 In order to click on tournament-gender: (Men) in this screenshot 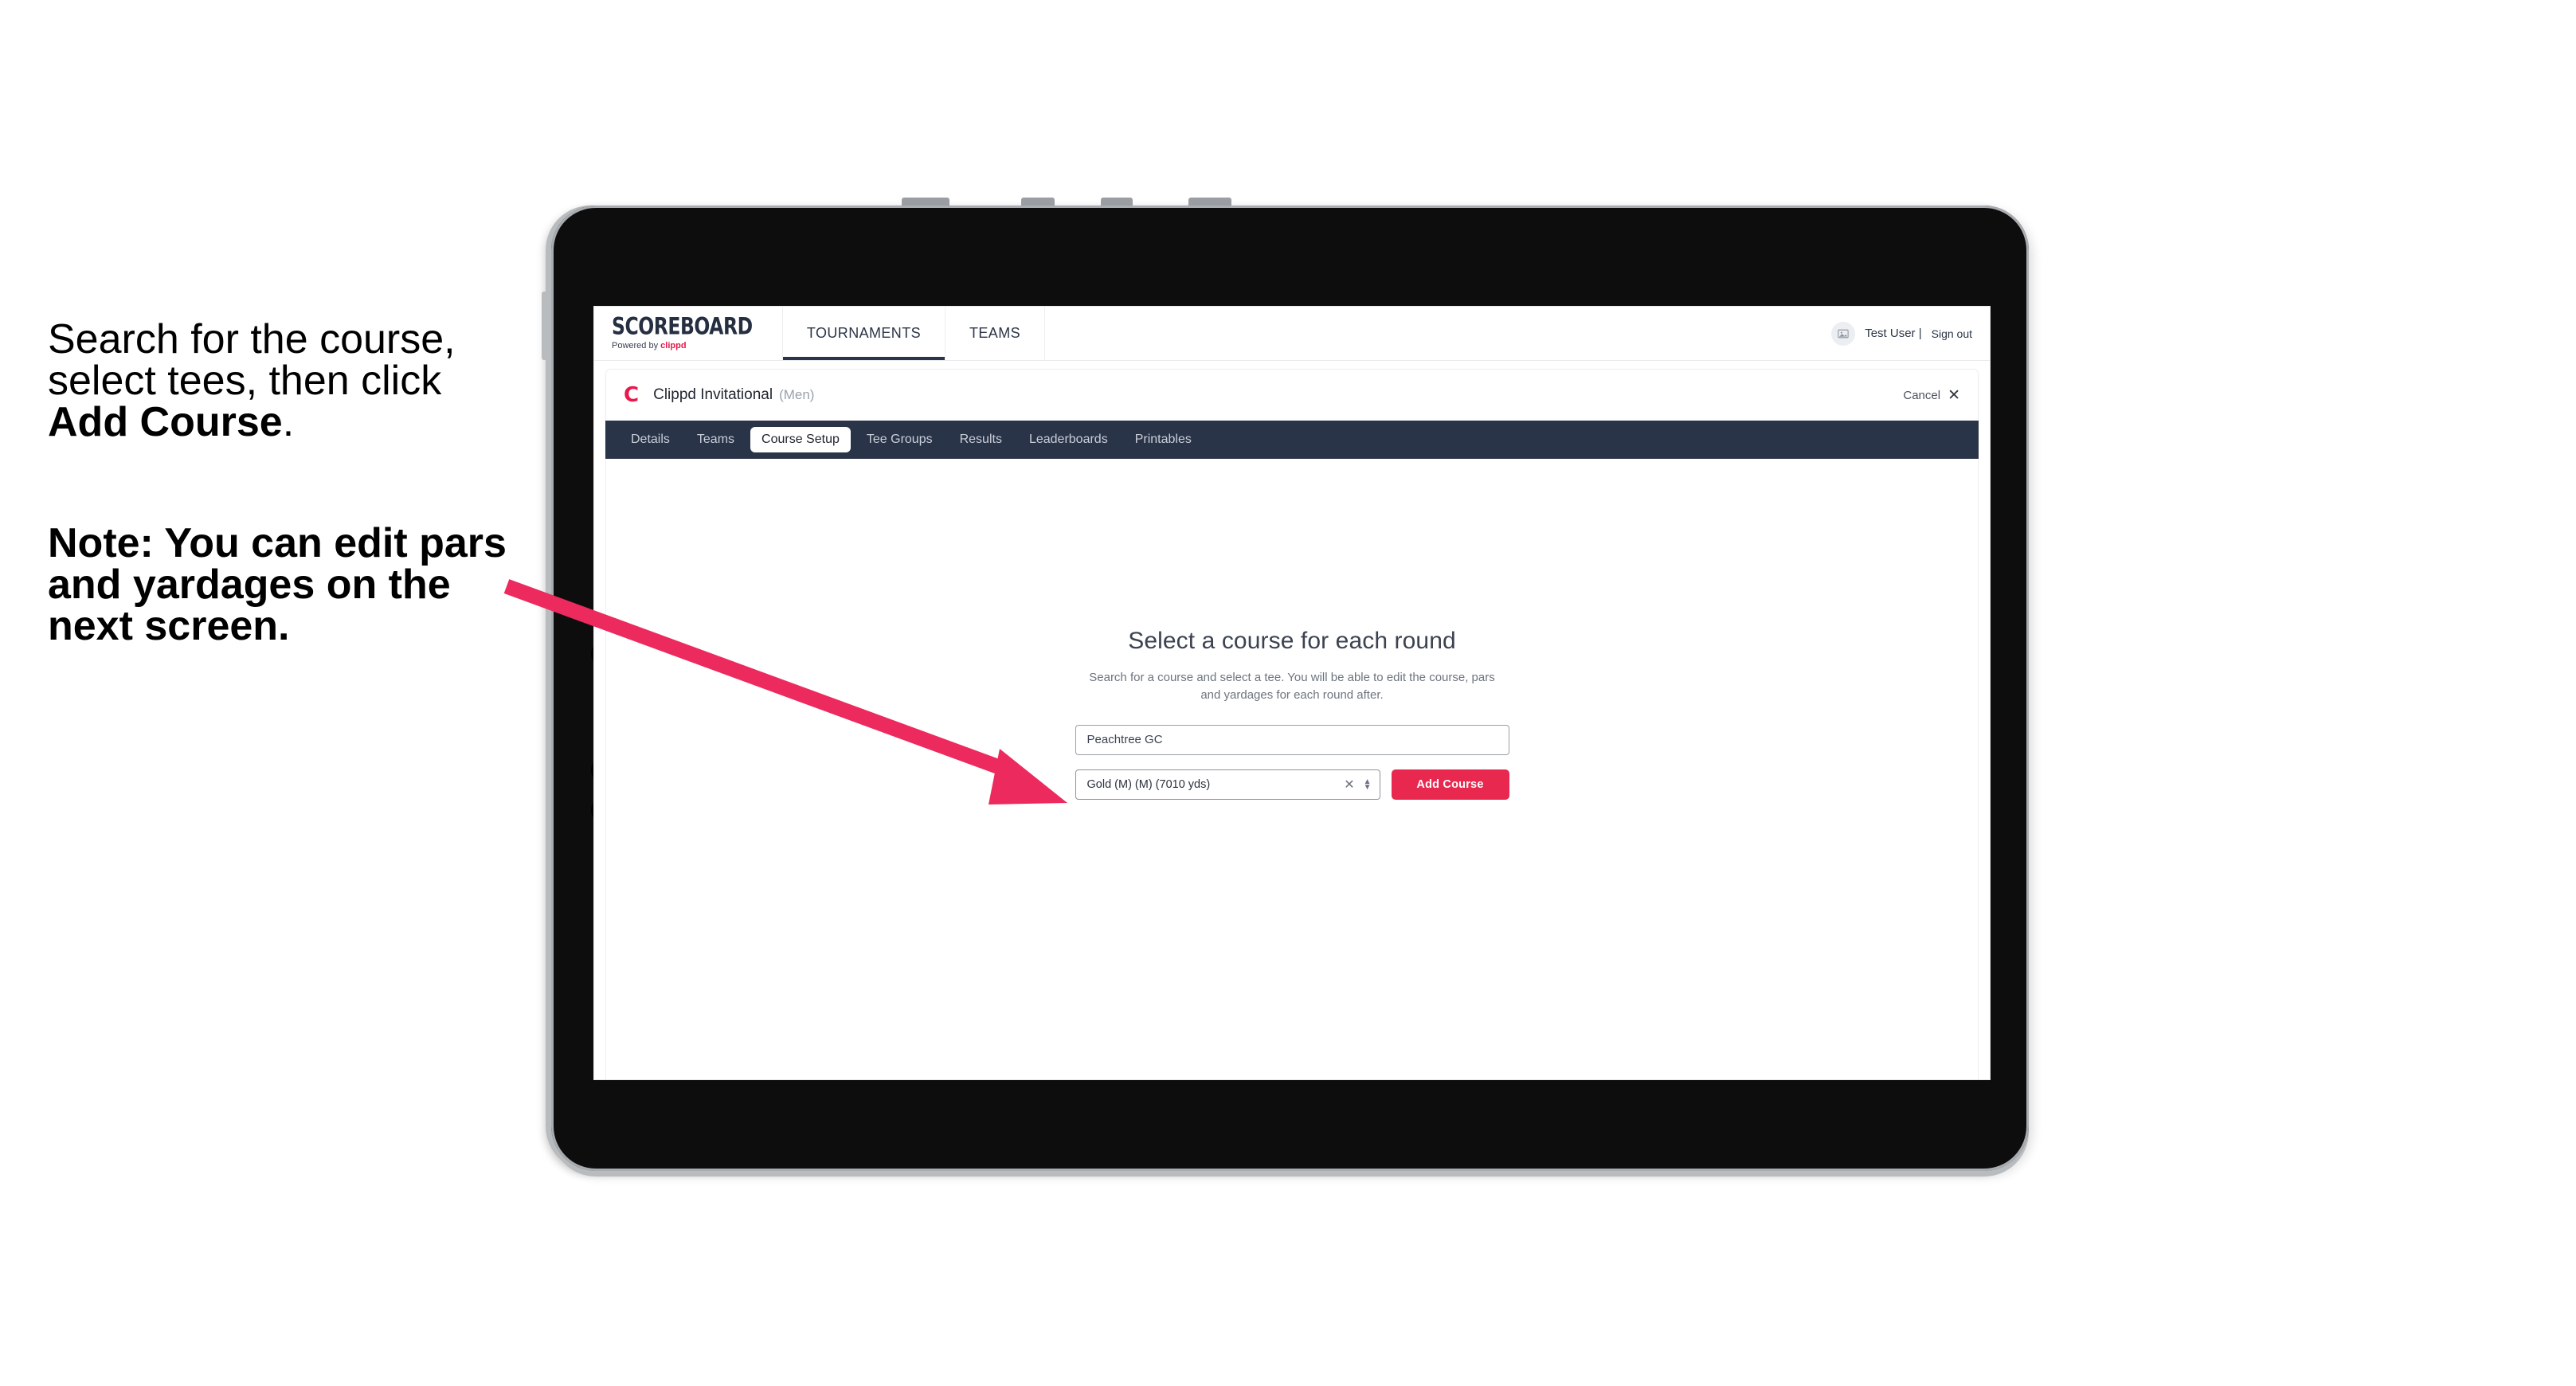, I will do `click(797, 394)`.